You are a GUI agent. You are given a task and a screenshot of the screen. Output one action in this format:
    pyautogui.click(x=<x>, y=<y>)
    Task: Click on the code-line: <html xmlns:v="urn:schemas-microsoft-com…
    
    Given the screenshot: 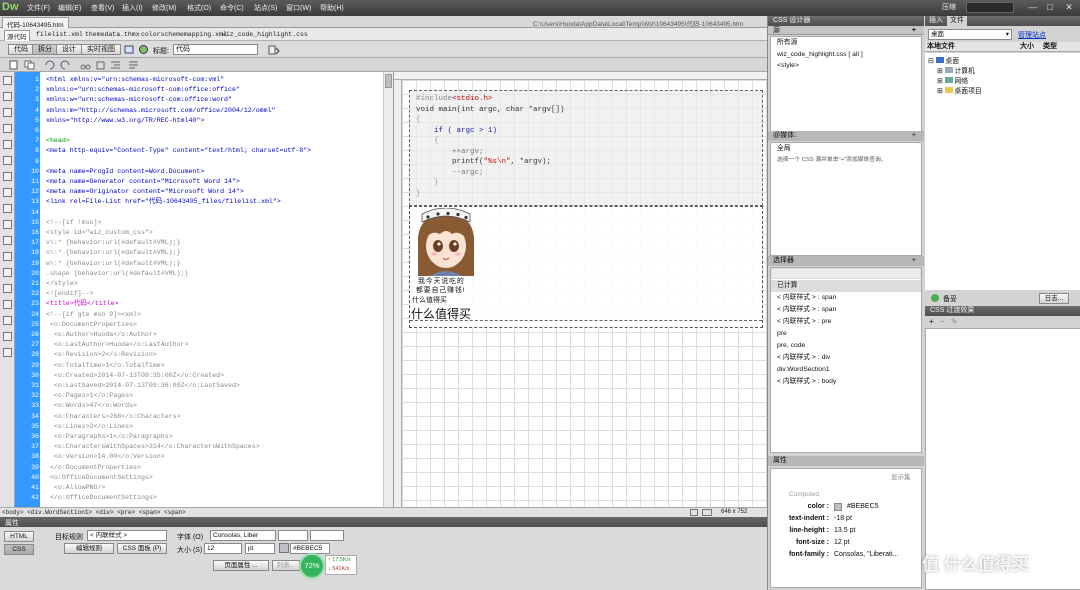 What is the action you would take?
    pyautogui.click(x=135, y=80)
    